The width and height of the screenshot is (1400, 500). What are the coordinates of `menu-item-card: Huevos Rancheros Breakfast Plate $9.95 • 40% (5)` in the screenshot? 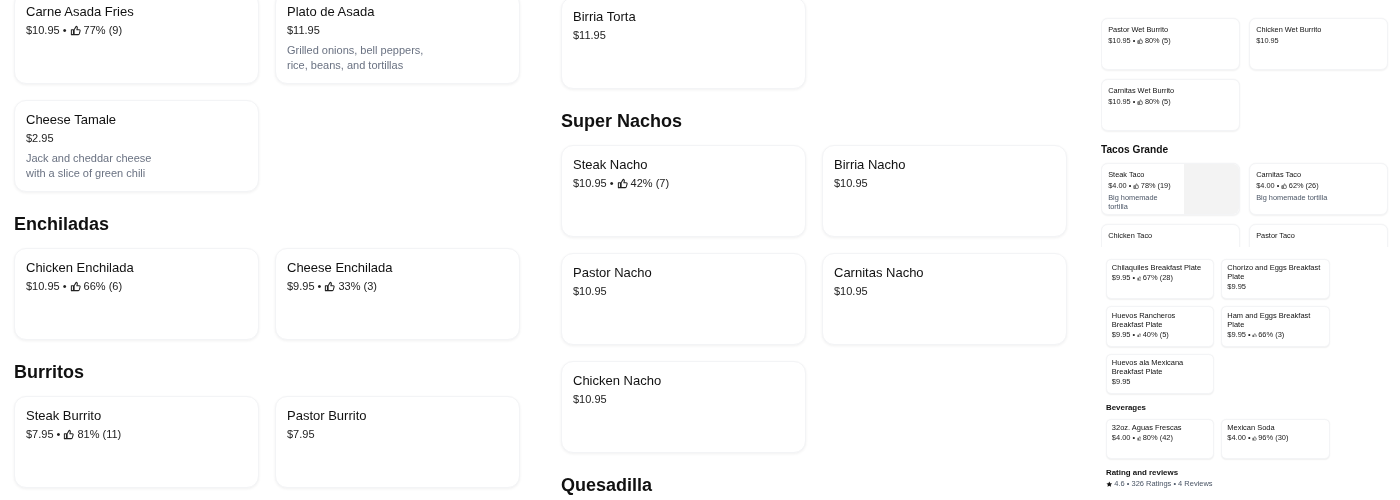 It's located at (1160, 326).